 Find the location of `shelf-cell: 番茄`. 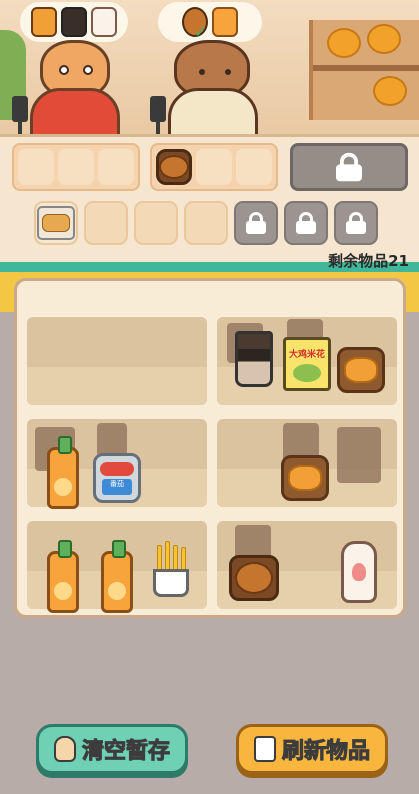

shelf-cell: 番茄 is located at coordinates (117, 464).